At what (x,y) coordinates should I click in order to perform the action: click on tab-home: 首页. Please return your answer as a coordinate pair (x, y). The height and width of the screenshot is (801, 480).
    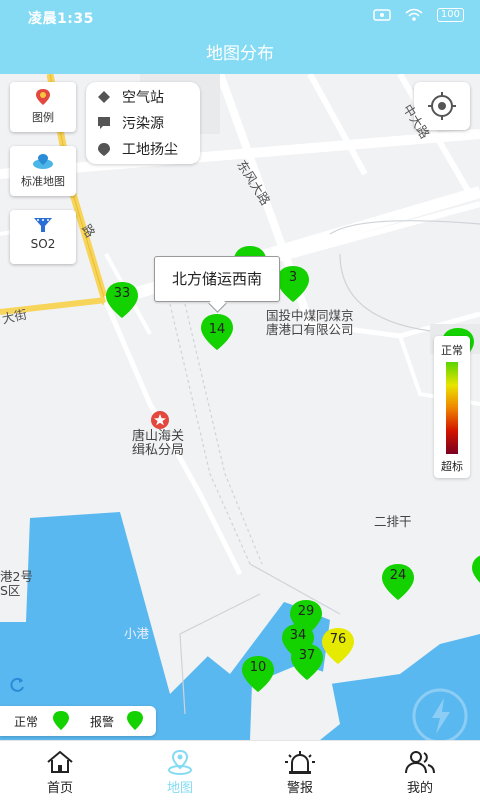
    Looking at the image, I should click on (60, 771).